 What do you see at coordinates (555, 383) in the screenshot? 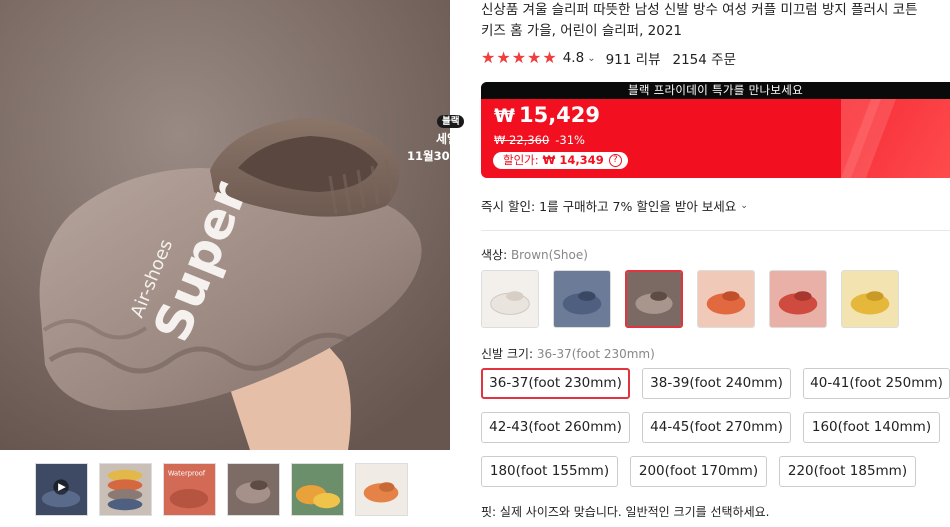
I see `size-option: 36-37(foot 230mm)` at bounding box center [555, 383].